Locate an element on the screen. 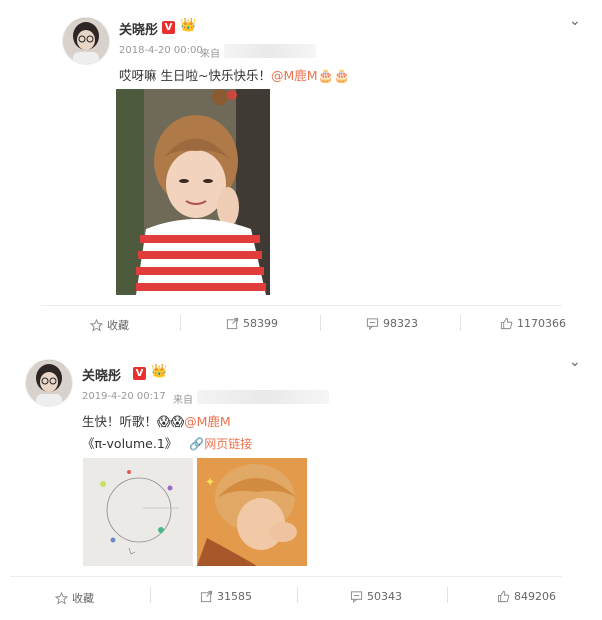  portrait-photo-image: ✦ is located at coordinates (252, 512).